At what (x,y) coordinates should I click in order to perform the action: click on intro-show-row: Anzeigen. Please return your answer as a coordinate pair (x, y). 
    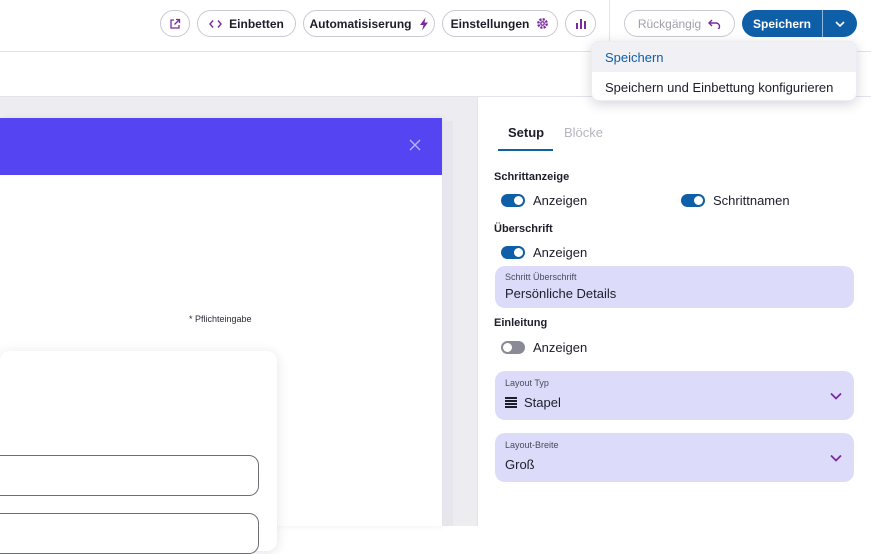
    Looking at the image, I should click on (544, 347).